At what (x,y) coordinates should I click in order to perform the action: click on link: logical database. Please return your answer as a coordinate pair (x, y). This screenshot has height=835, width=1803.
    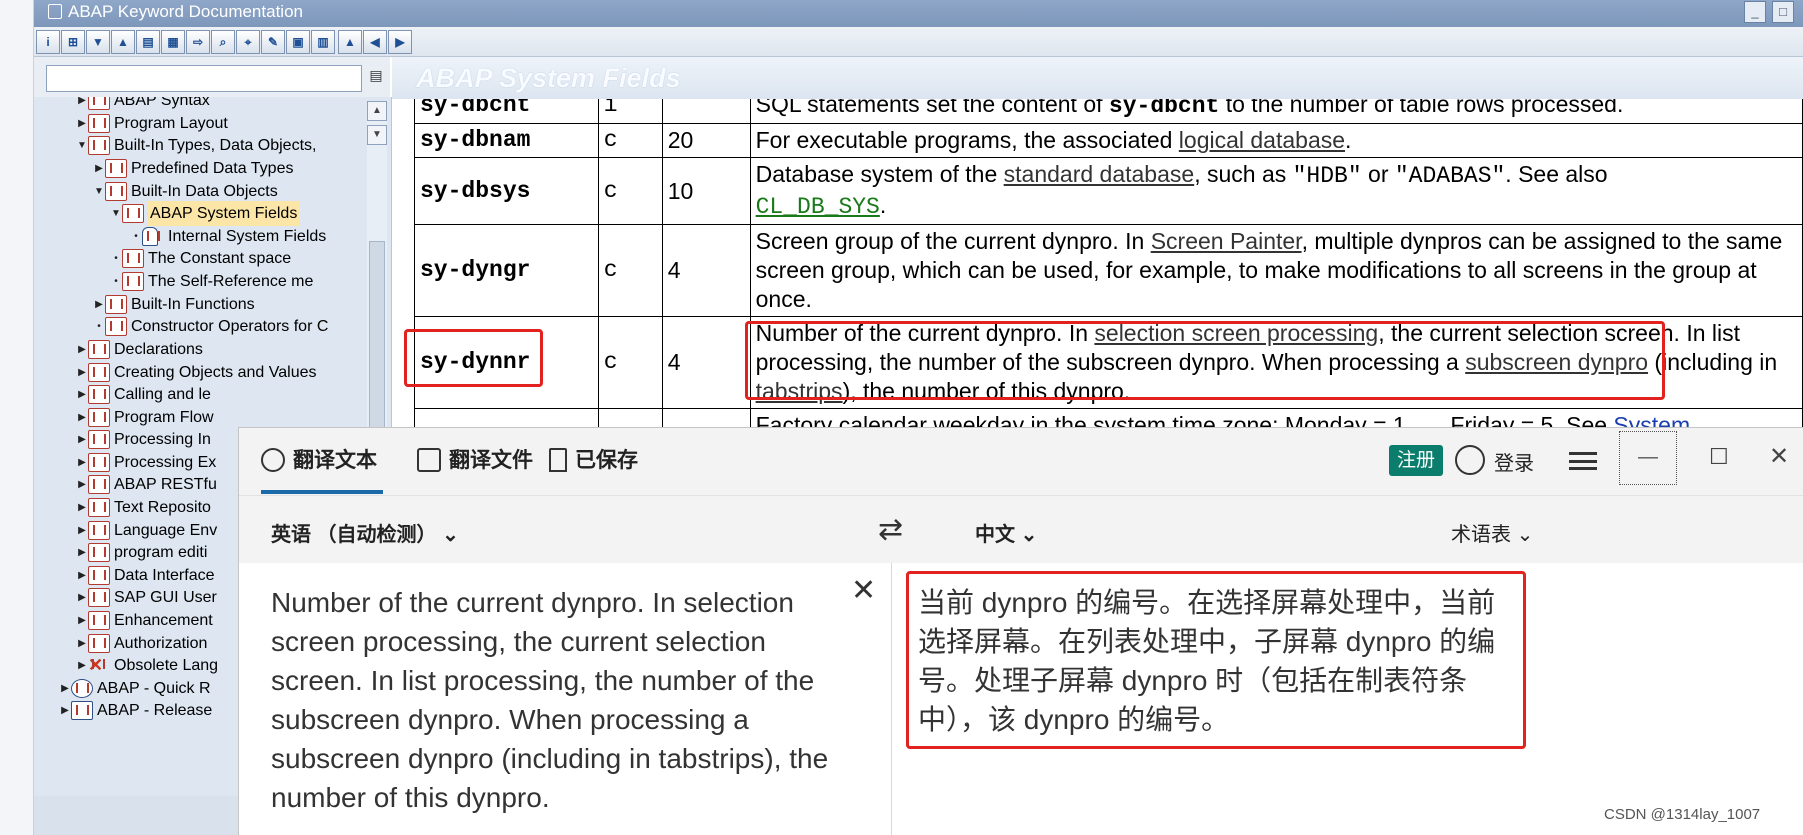
    Looking at the image, I should click on (1262, 140).